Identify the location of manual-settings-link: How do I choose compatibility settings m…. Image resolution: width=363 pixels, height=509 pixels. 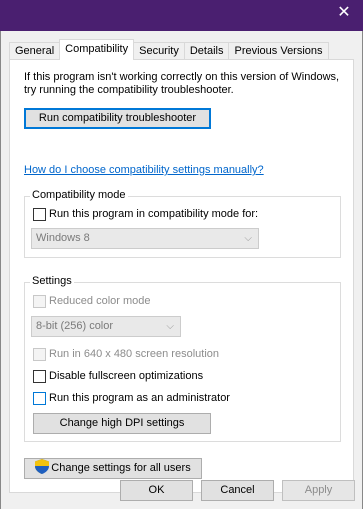
(144, 170).